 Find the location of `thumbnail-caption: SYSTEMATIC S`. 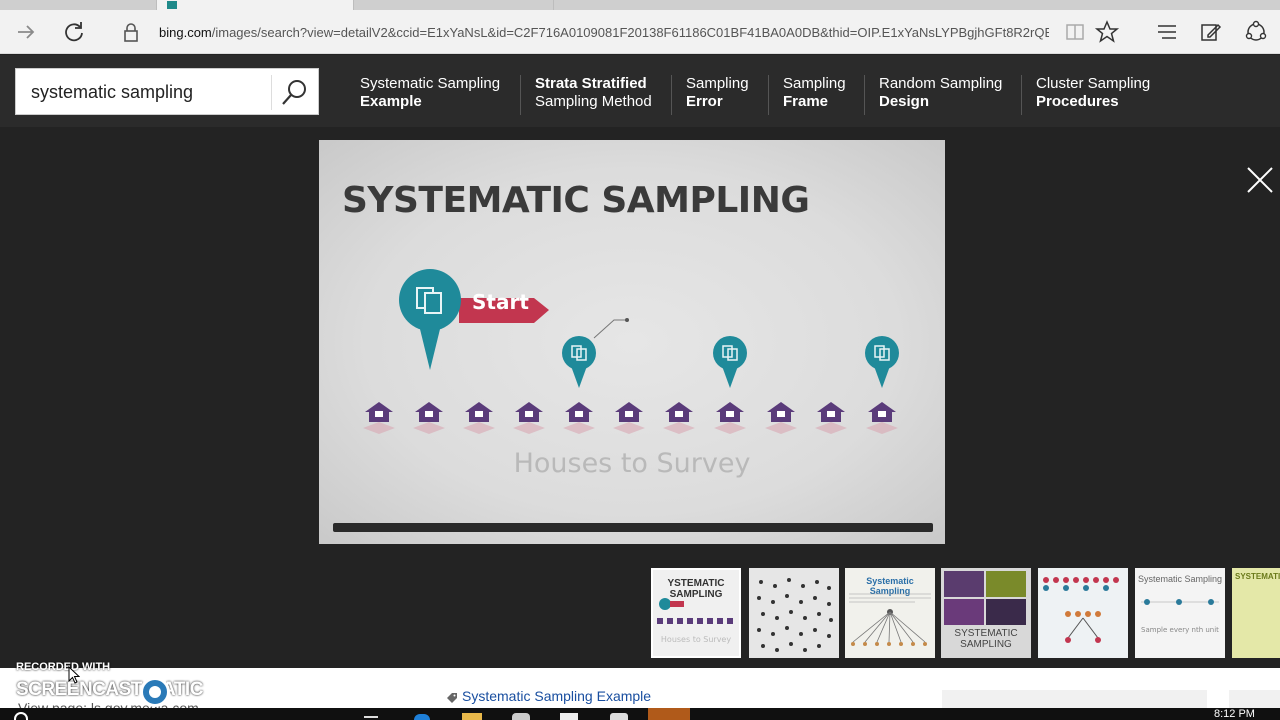

thumbnail-caption: SYSTEMATIC S is located at coordinates (1257, 576).